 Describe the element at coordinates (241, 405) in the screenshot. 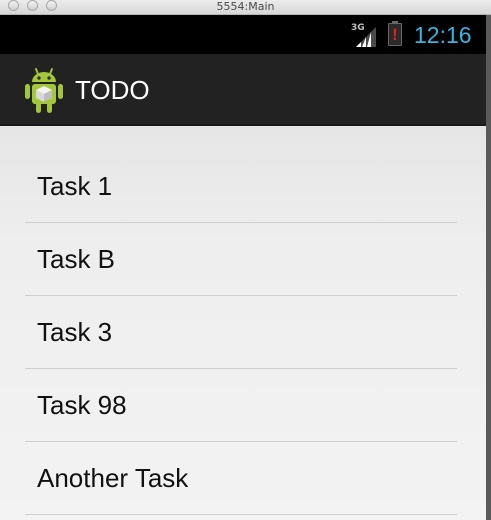

I see `list-item: Task 98` at that location.